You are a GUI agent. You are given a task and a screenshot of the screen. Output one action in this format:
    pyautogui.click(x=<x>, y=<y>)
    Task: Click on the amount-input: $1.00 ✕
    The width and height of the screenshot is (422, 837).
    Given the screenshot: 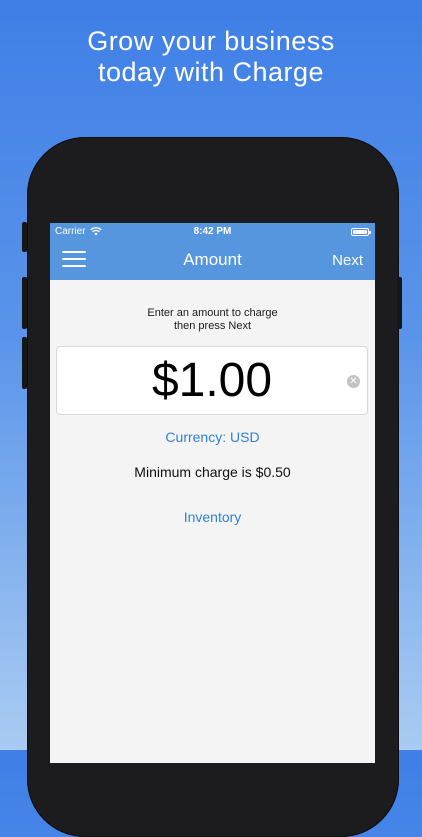 What is the action you would take?
    pyautogui.click(x=212, y=380)
    